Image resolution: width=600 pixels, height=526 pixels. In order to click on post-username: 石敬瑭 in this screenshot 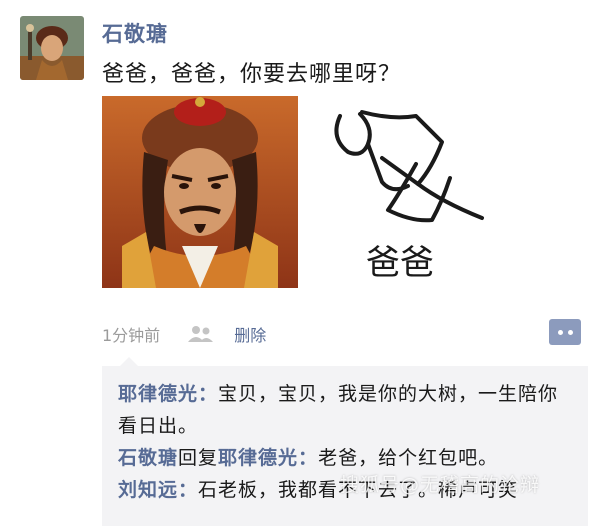, I will do `click(135, 33)`.